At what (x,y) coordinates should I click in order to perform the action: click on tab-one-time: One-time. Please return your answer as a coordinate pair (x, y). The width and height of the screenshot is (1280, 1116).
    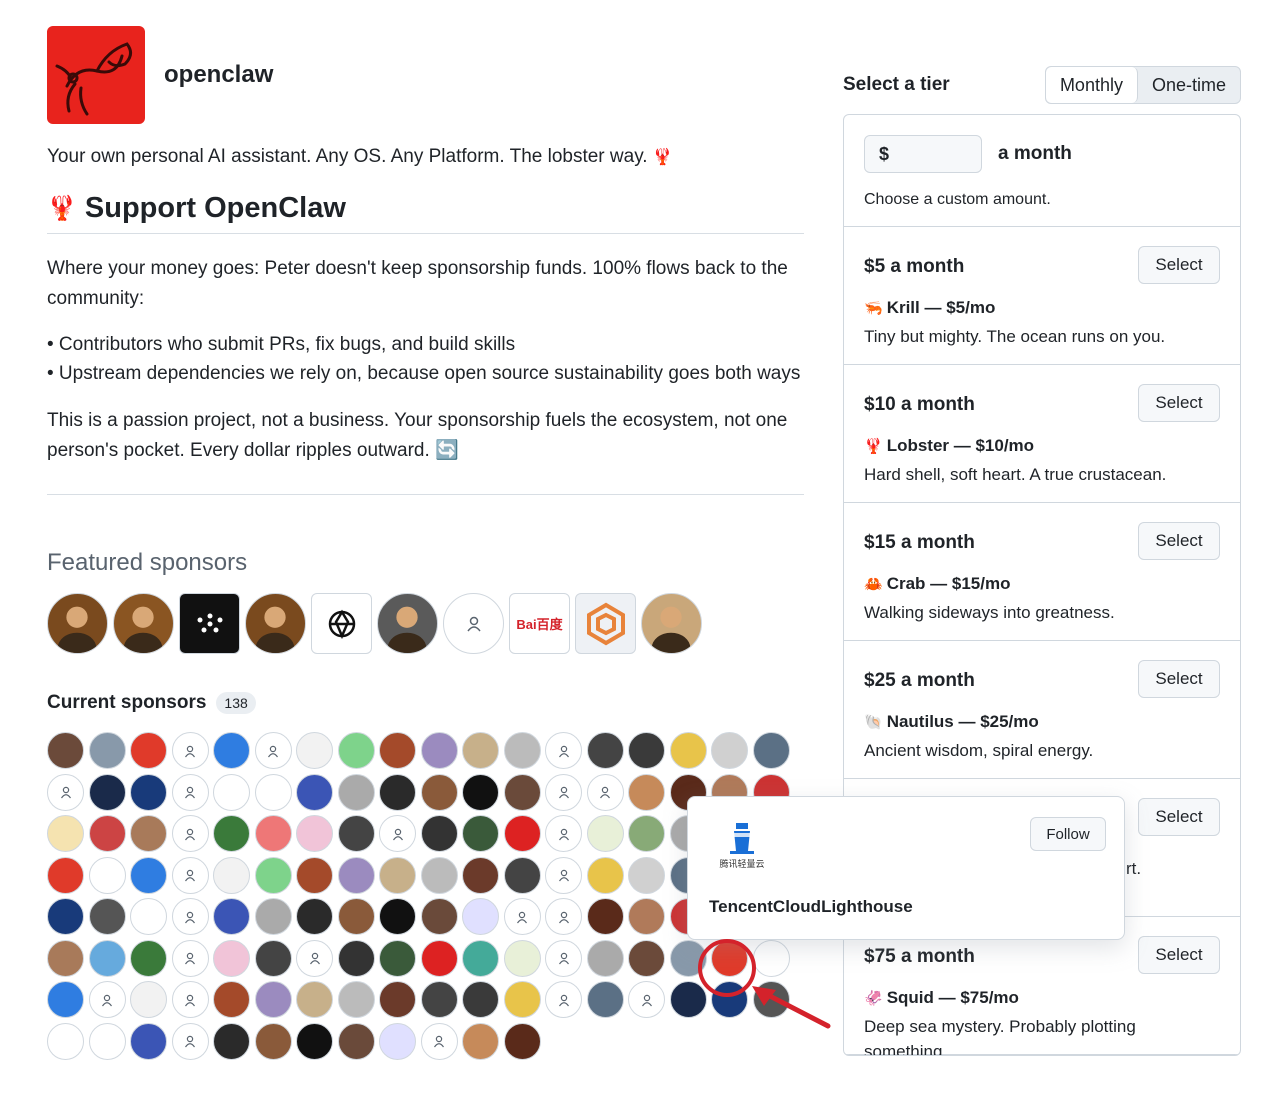
    Looking at the image, I should click on (1189, 85).